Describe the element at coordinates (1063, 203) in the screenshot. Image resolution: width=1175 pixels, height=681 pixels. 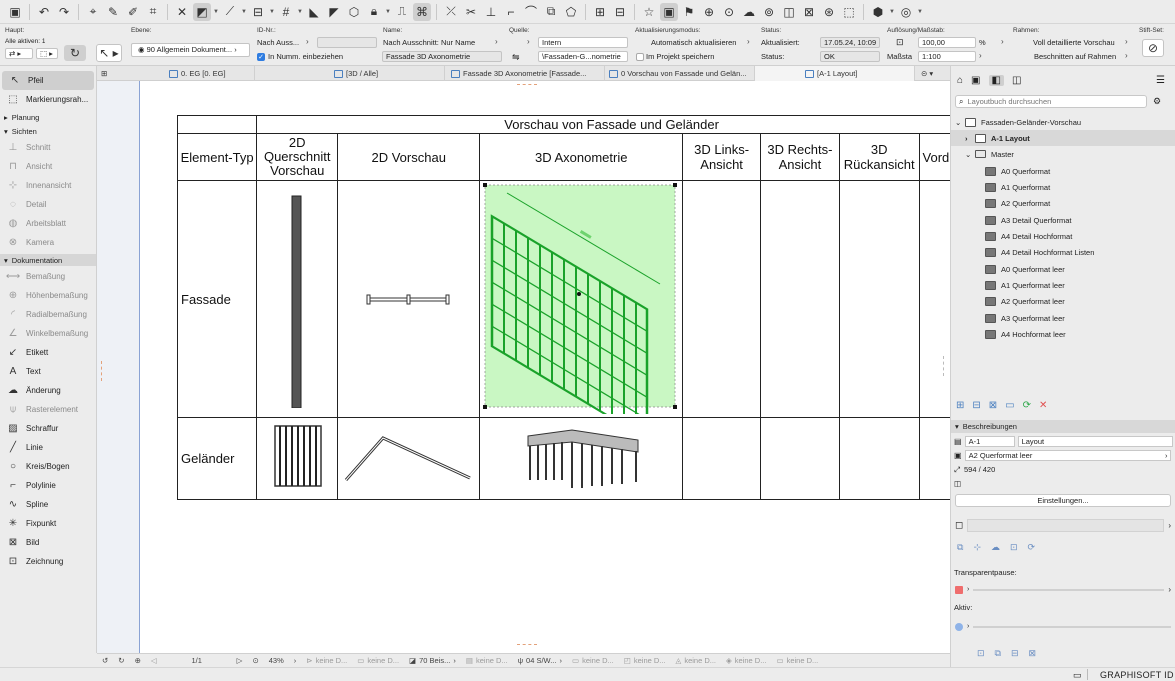
I see `tree-item-master-layout: A2 Querformat` at that location.